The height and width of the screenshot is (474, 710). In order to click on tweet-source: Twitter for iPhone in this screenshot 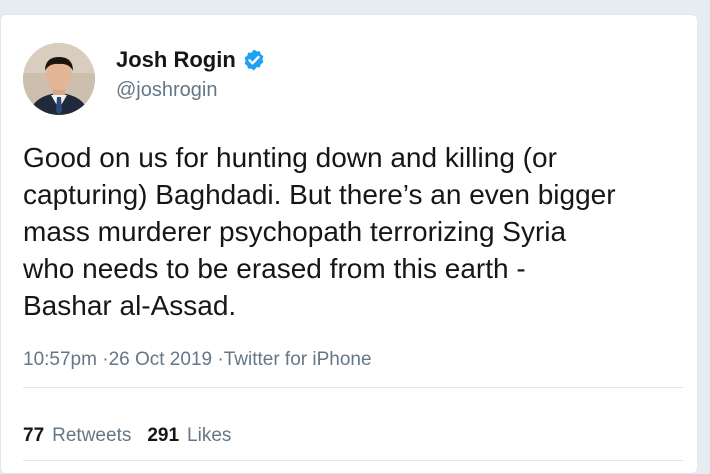, I will do `click(291, 359)`.